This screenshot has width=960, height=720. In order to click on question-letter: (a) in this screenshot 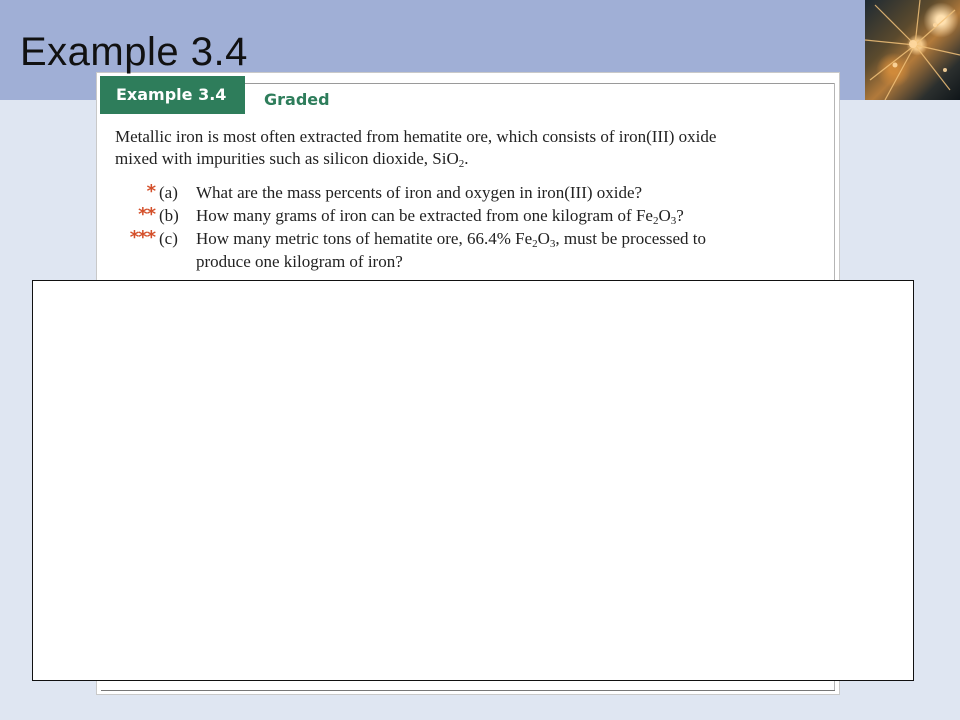, I will do `click(168, 192)`.